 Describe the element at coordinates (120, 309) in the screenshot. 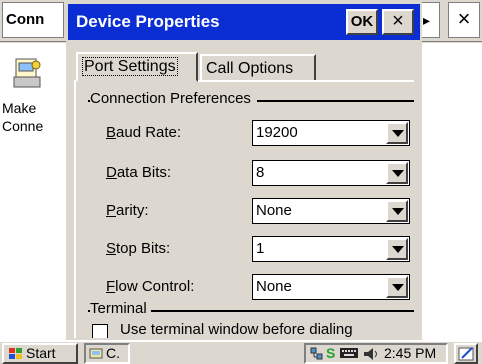

I see `terminal-group-label: Terminal` at that location.